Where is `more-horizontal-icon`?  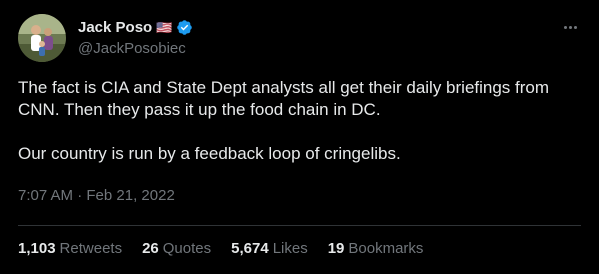 more-horizontal-icon is located at coordinates (565, 27).